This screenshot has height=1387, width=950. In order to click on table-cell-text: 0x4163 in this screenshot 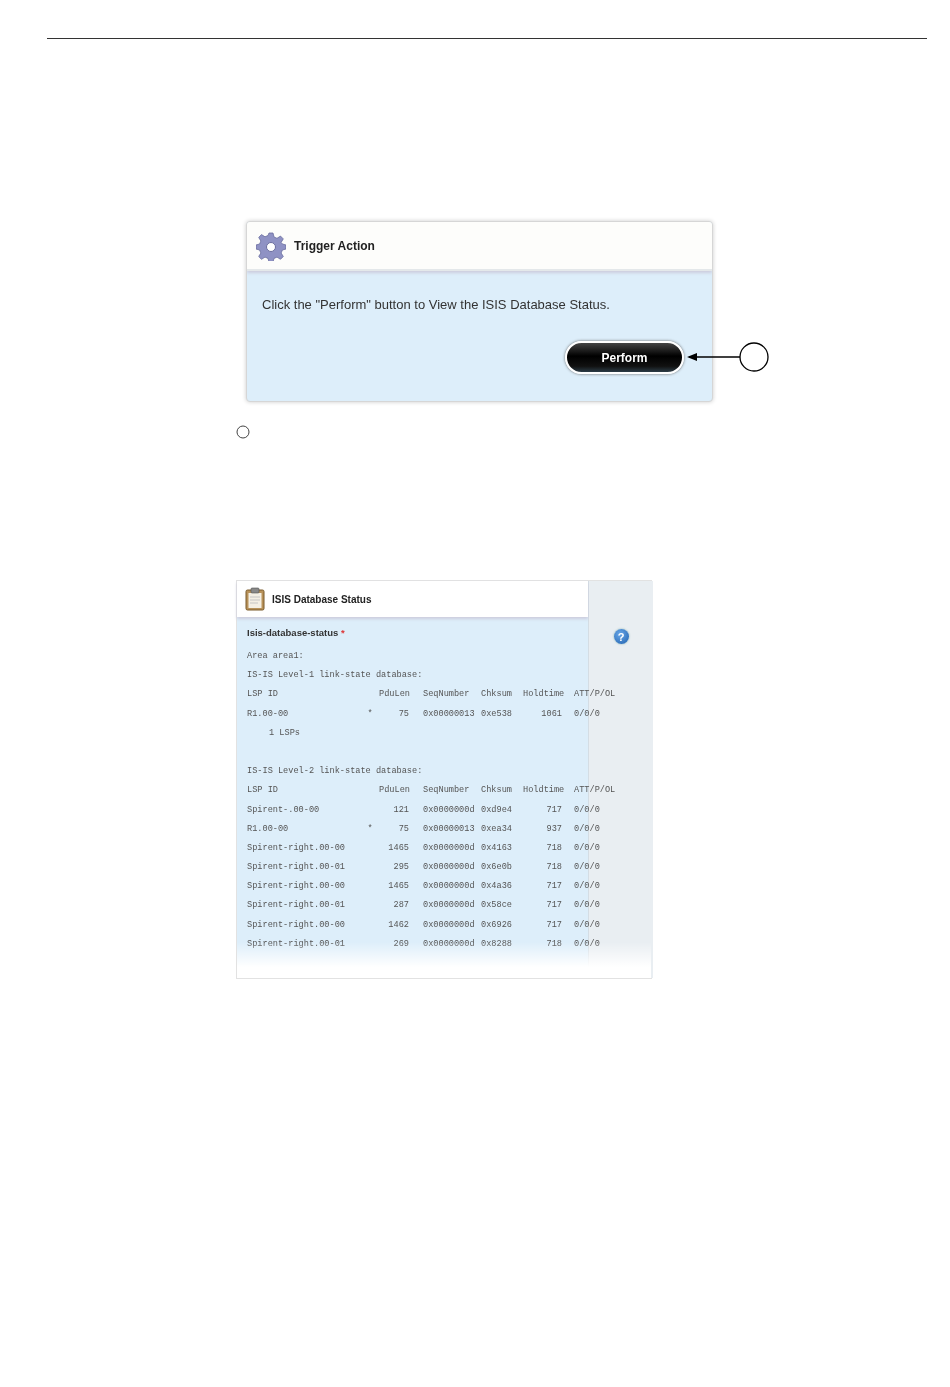, I will do `click(497, 848)`.